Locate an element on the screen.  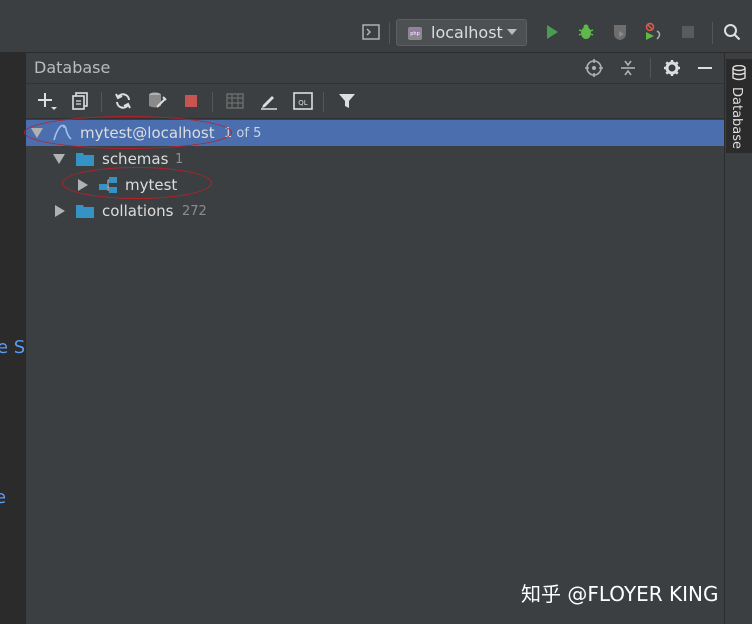
tree-node-label: collations is located at coordinates (138, 211).